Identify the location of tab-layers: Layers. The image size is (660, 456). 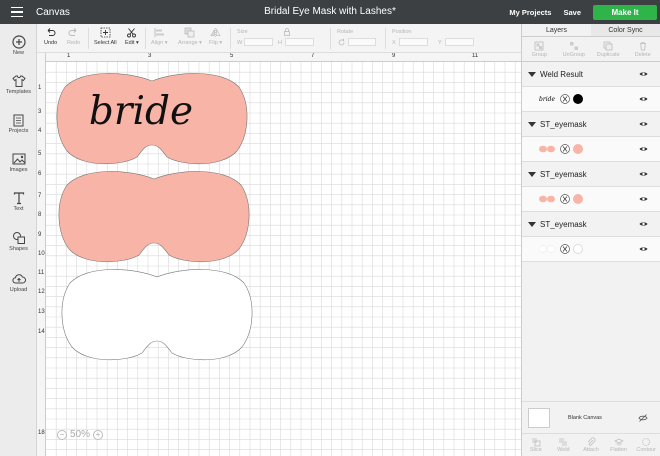
(556, 30).